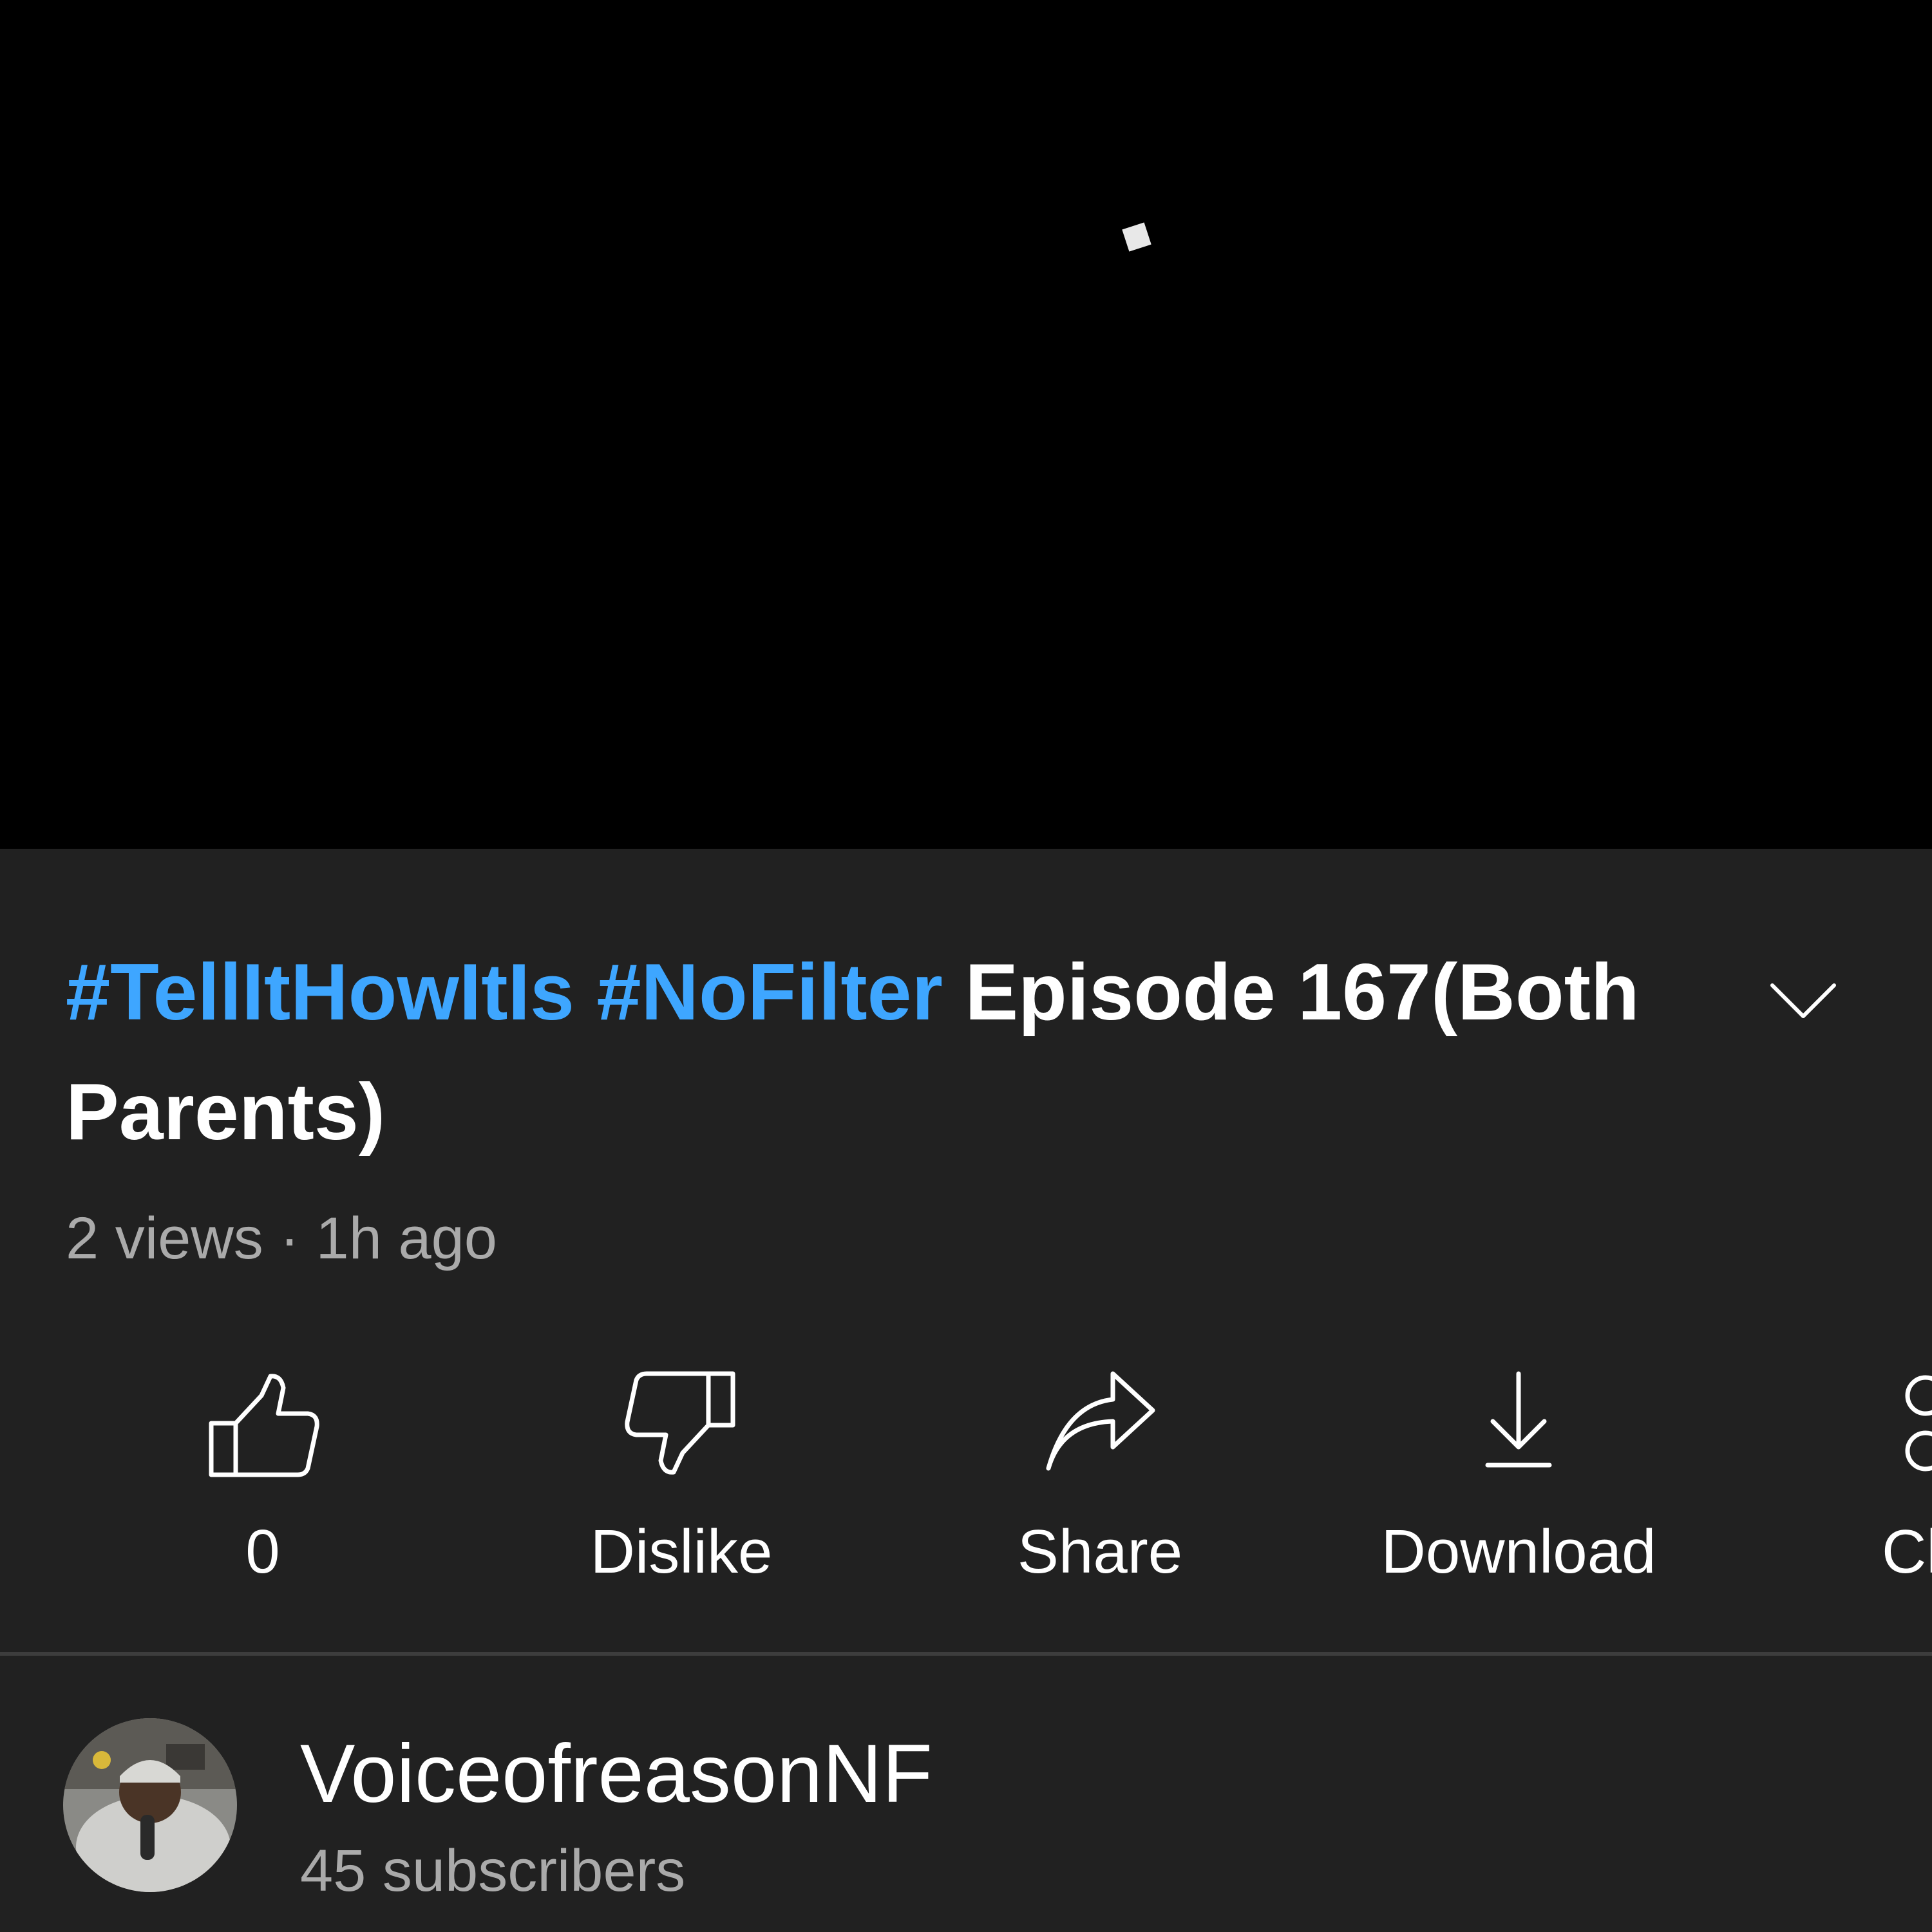 The image size is (1932, 1932). I want to click on action-bar: 0 Dislike Share Download Cl, so click(966, 1478).